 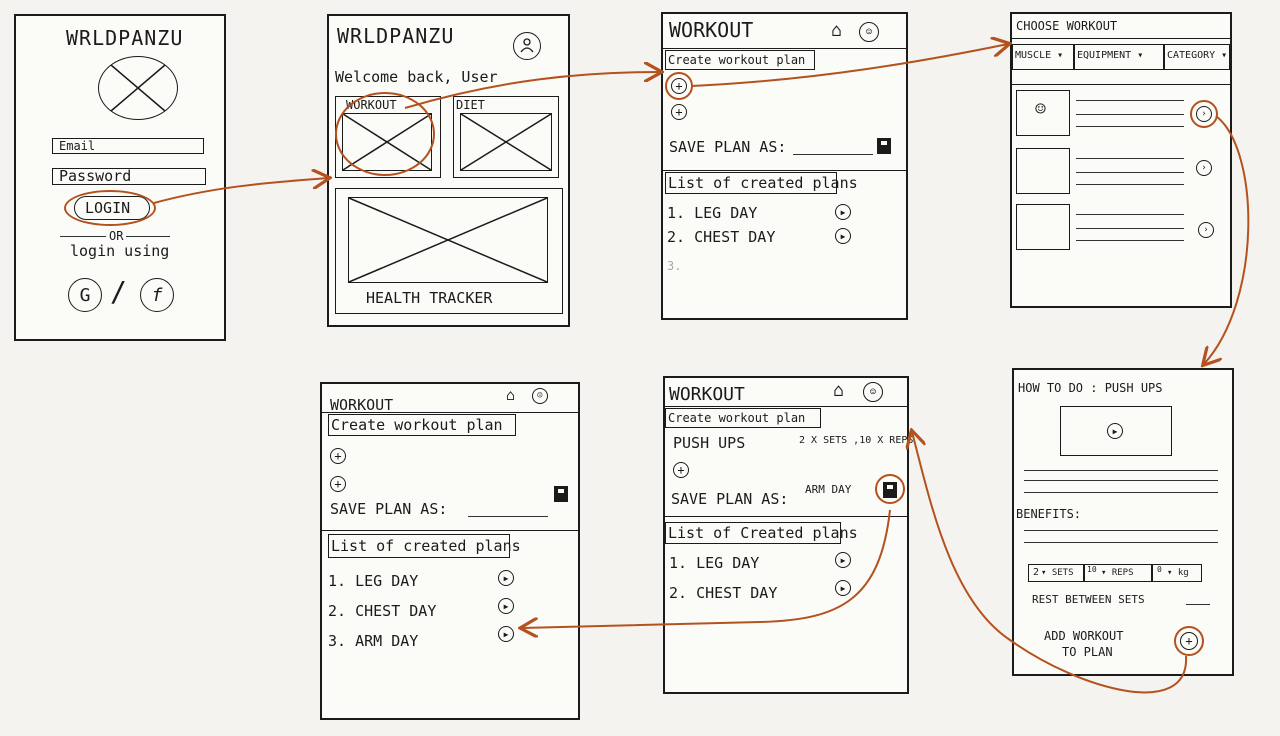 What do you see at coordinates (890, 489) in the screenshot?
I see `save-highlight` at bounding box center [890, 489].